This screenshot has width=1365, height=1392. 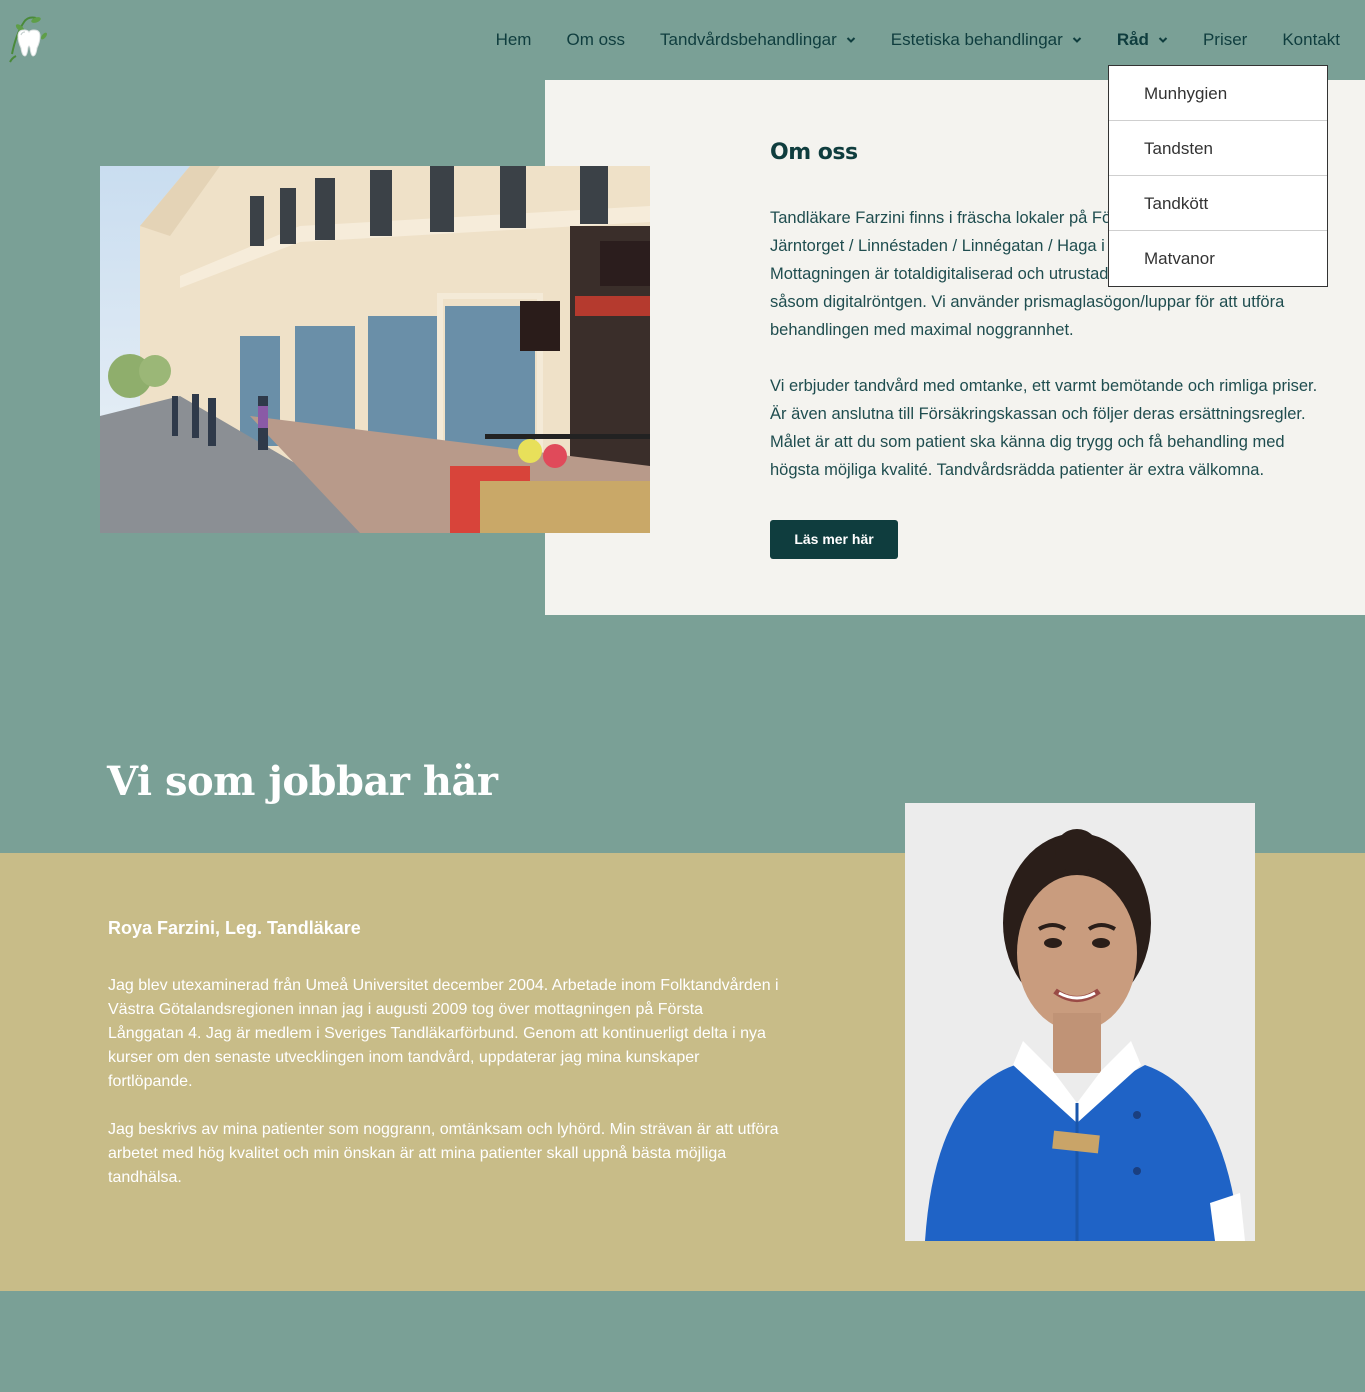 I want to click on tooth-logo-icon, so click(x=29, y=40).